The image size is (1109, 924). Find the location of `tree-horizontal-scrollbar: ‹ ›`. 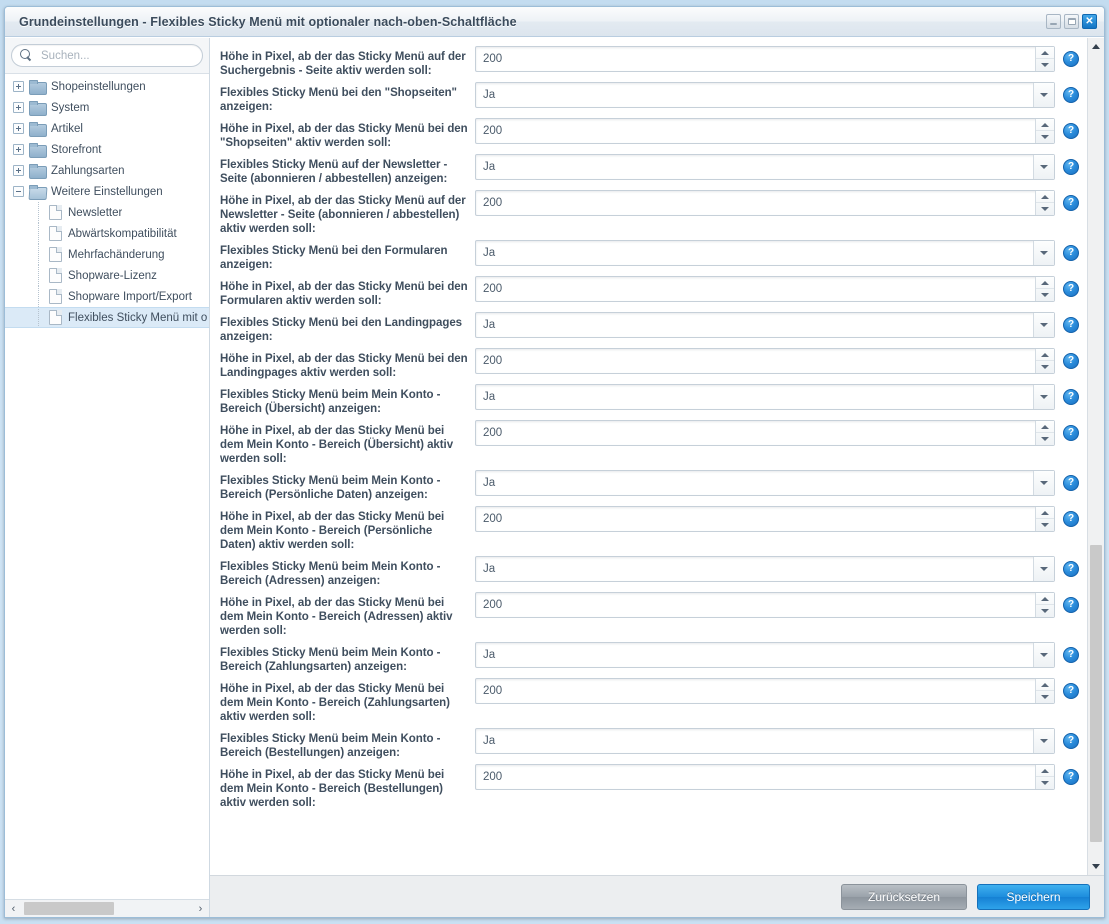

tree-horizontal-scrollbar: ‹ › is located at coordinates (107, 908).